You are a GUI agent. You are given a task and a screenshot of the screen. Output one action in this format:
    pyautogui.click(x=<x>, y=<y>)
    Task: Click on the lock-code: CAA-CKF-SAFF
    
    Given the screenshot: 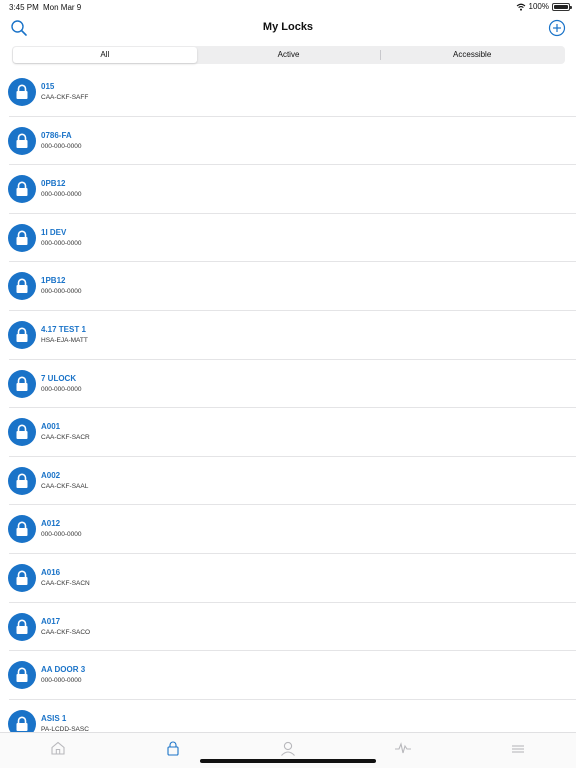 What is the action you would take?
    pyautogui.click(x=65, y=97)
    